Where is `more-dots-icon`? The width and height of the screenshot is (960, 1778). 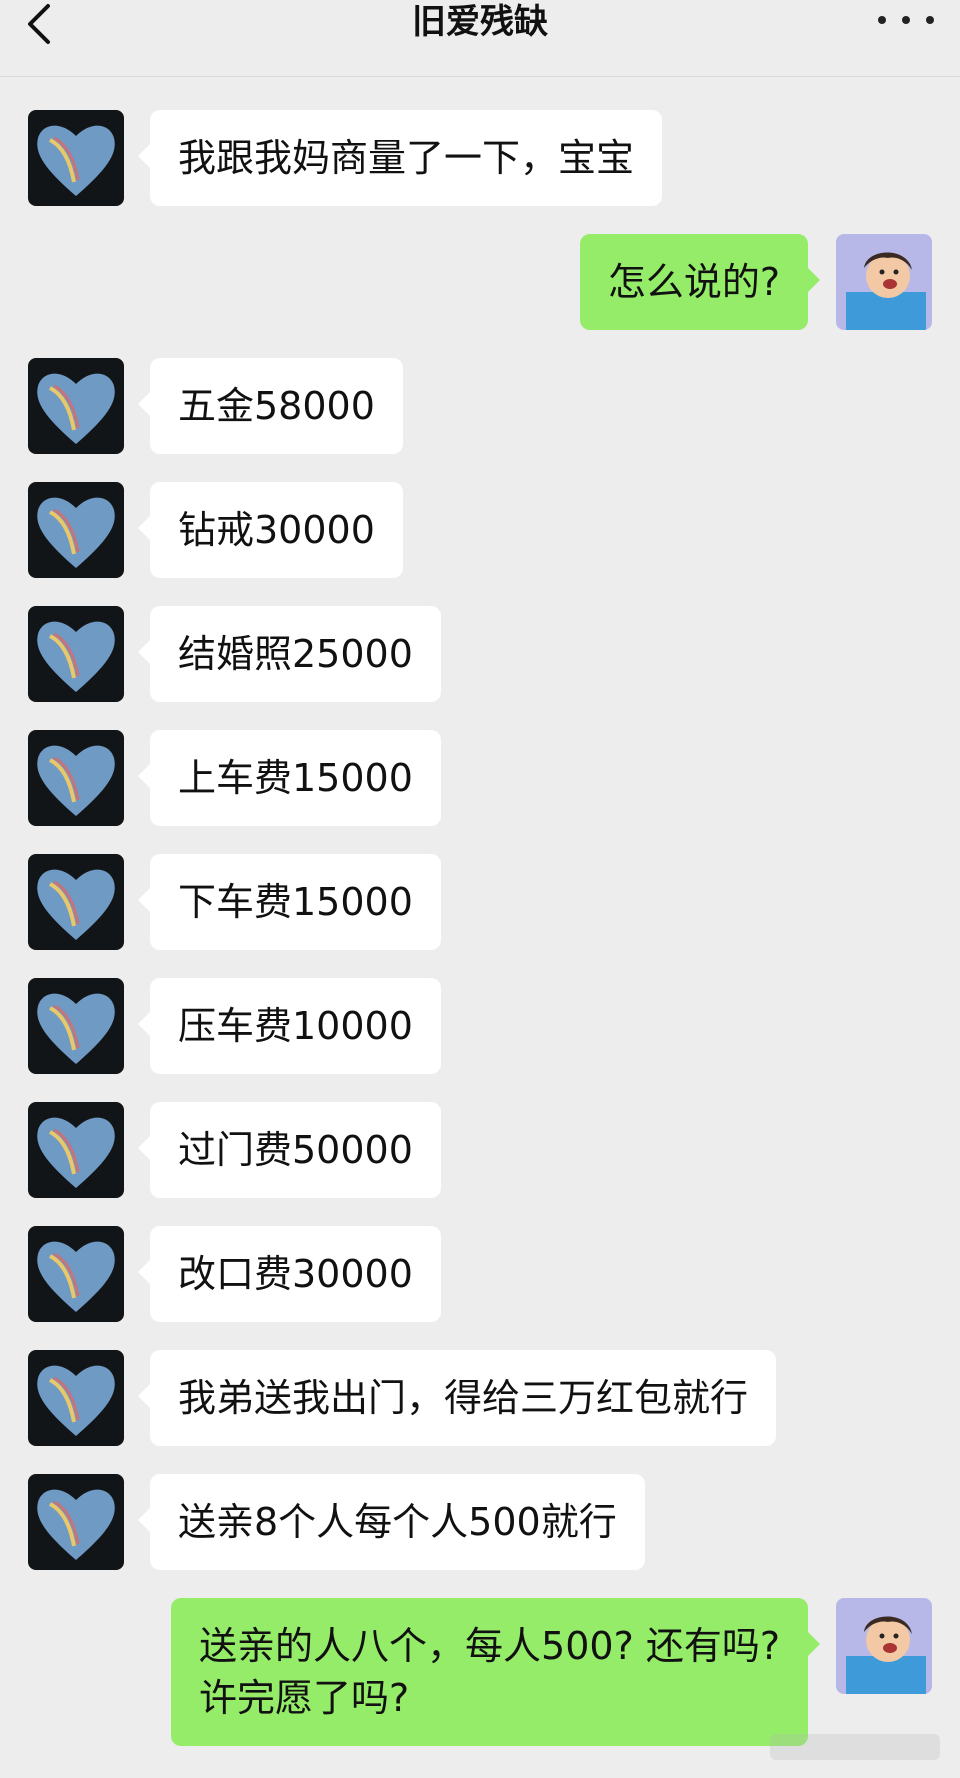
more-dots-icon is located at coordinates (882, 20).